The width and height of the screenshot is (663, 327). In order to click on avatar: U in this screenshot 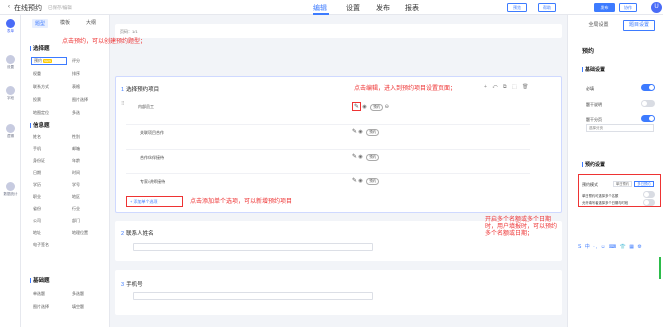, I will do `click(656, 7)`.